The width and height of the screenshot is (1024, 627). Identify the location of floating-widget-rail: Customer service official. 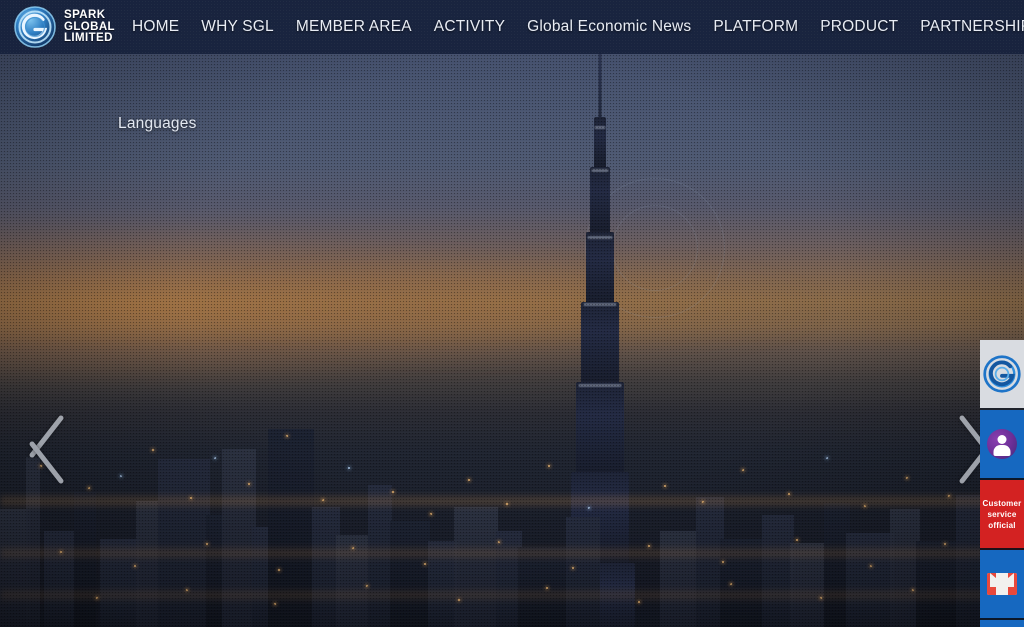
(1002, 483).